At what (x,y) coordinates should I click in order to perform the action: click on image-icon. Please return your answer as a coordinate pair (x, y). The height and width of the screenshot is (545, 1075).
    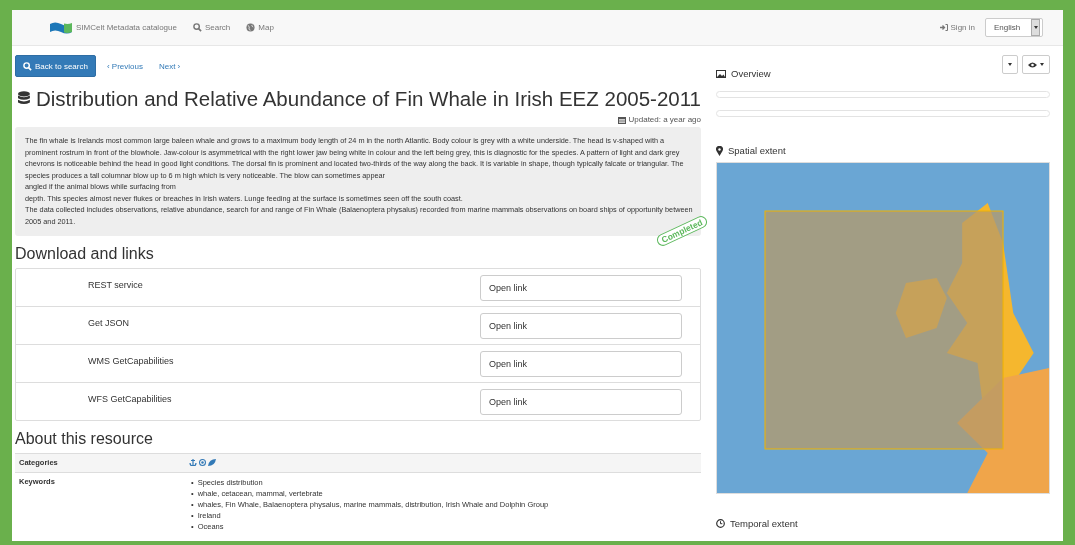
    Looking at the image, I should click on (721, 73).